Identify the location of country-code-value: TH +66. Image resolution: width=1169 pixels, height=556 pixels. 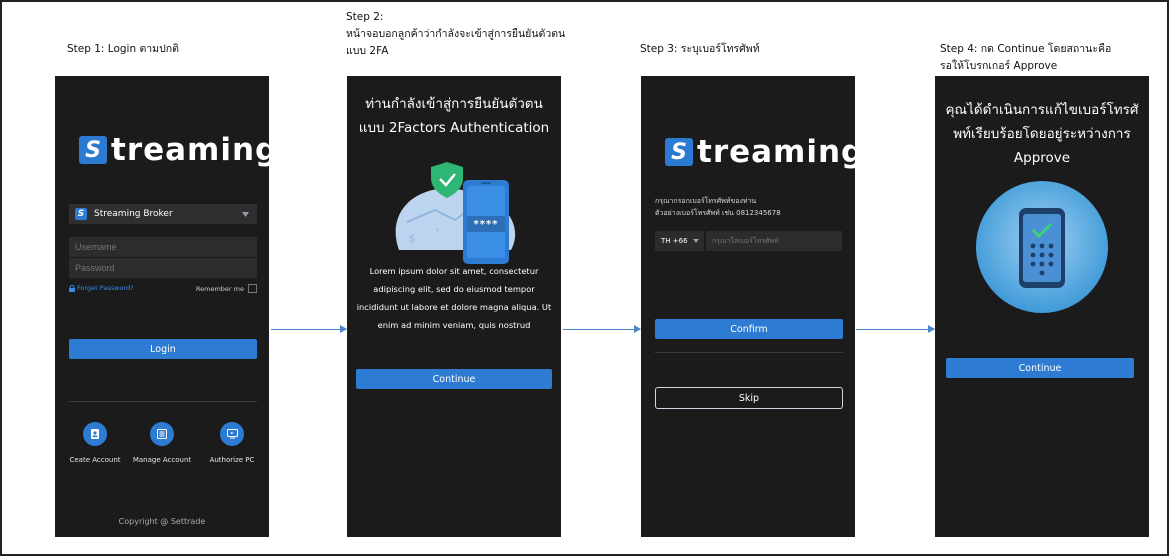
(674, 241).